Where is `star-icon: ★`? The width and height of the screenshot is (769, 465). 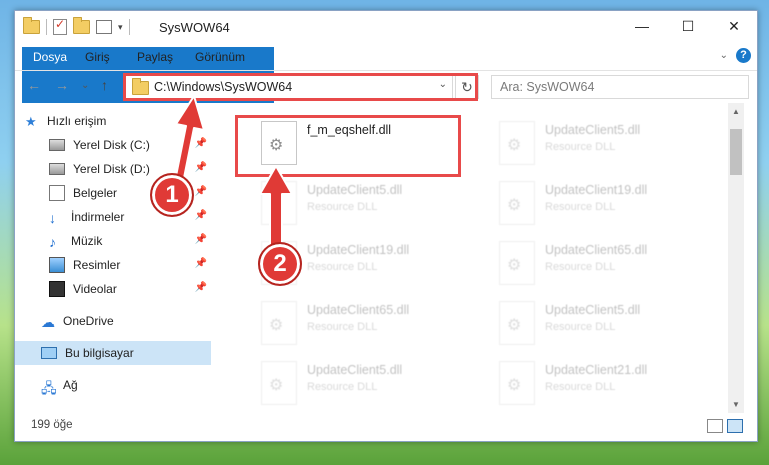 star-icon: ★ is located at coordinates (31, 121).